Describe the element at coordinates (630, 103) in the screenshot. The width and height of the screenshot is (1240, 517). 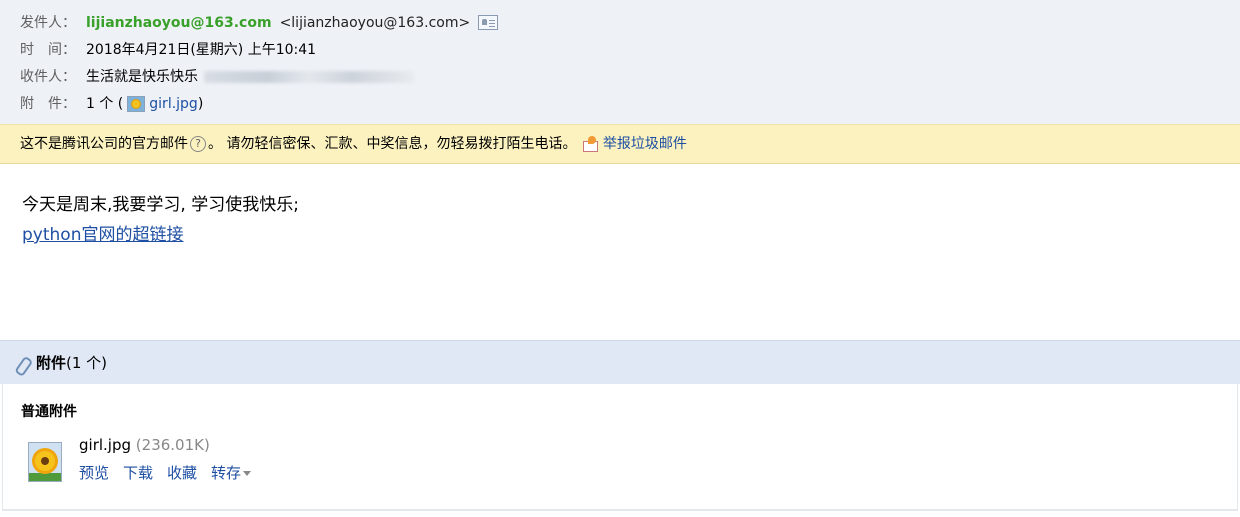
I see `attachment-row: 附 件： 1 个 ( girl.jpg )` at that location.